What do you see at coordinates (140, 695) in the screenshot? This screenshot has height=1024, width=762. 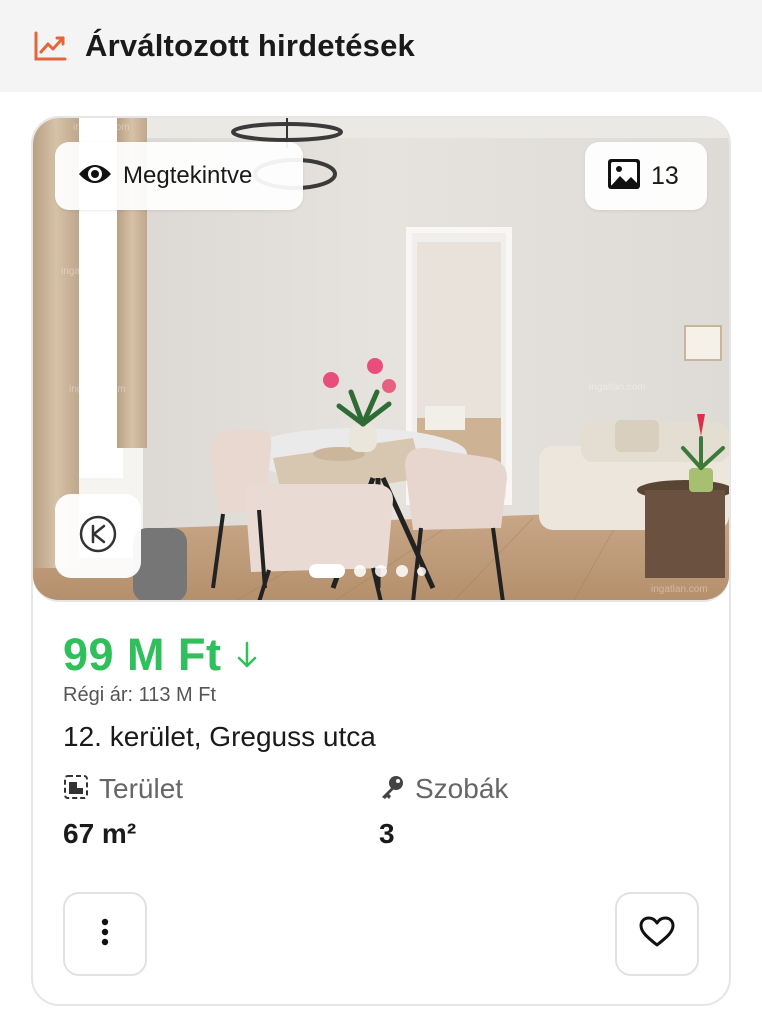 I see `old-price: Régi ár: 113 M Ft` at bounding box center [140, 695].